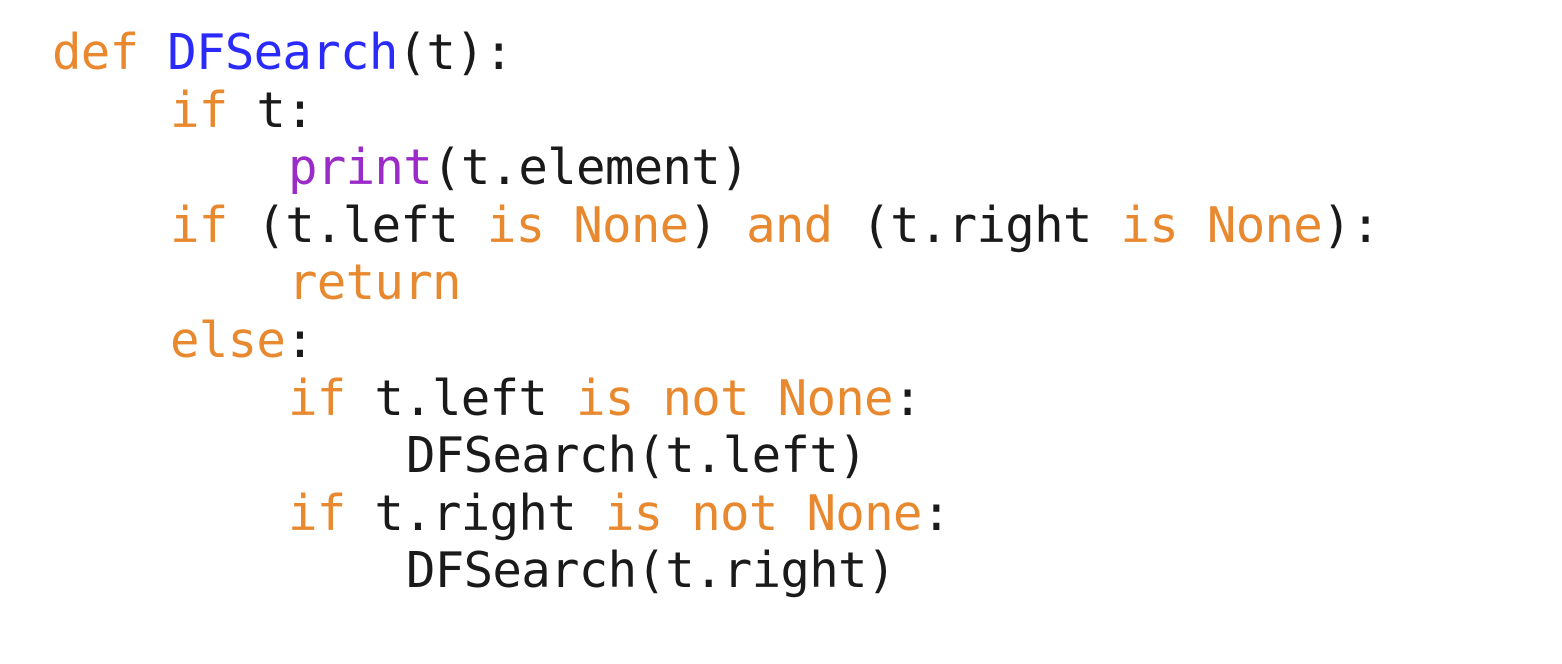 The width and height of the screenshot is (1562, 664). I want to click on function-name: DFSearch, so click(282, 52).